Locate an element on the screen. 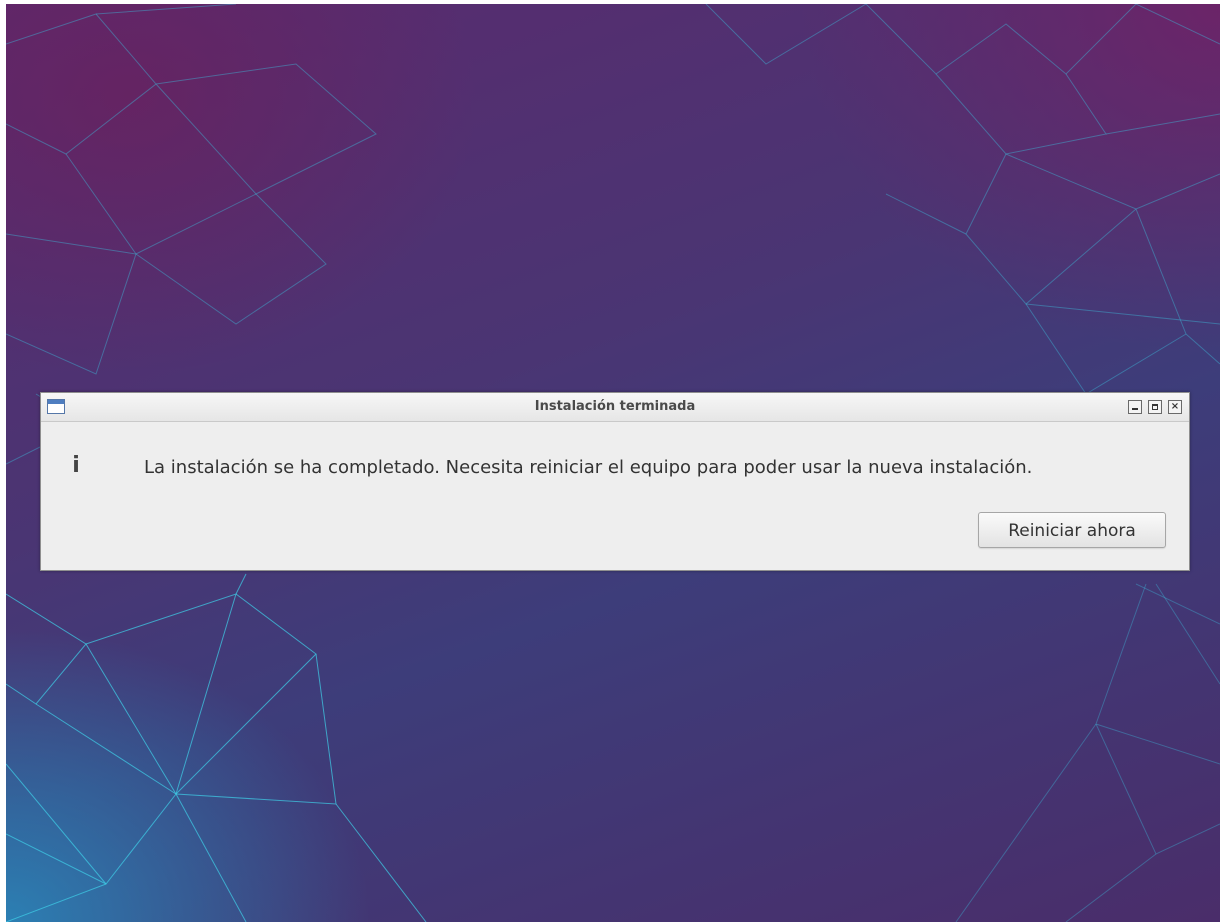 The width and height of the screenshot is (1220, 922). close-icon: × is located at coordinates (1175, 407).